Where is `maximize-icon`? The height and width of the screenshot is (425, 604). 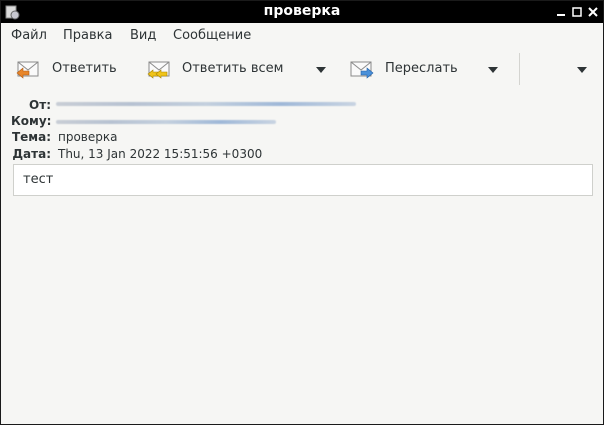 maximize-icon is located at coordinates (577, 12).